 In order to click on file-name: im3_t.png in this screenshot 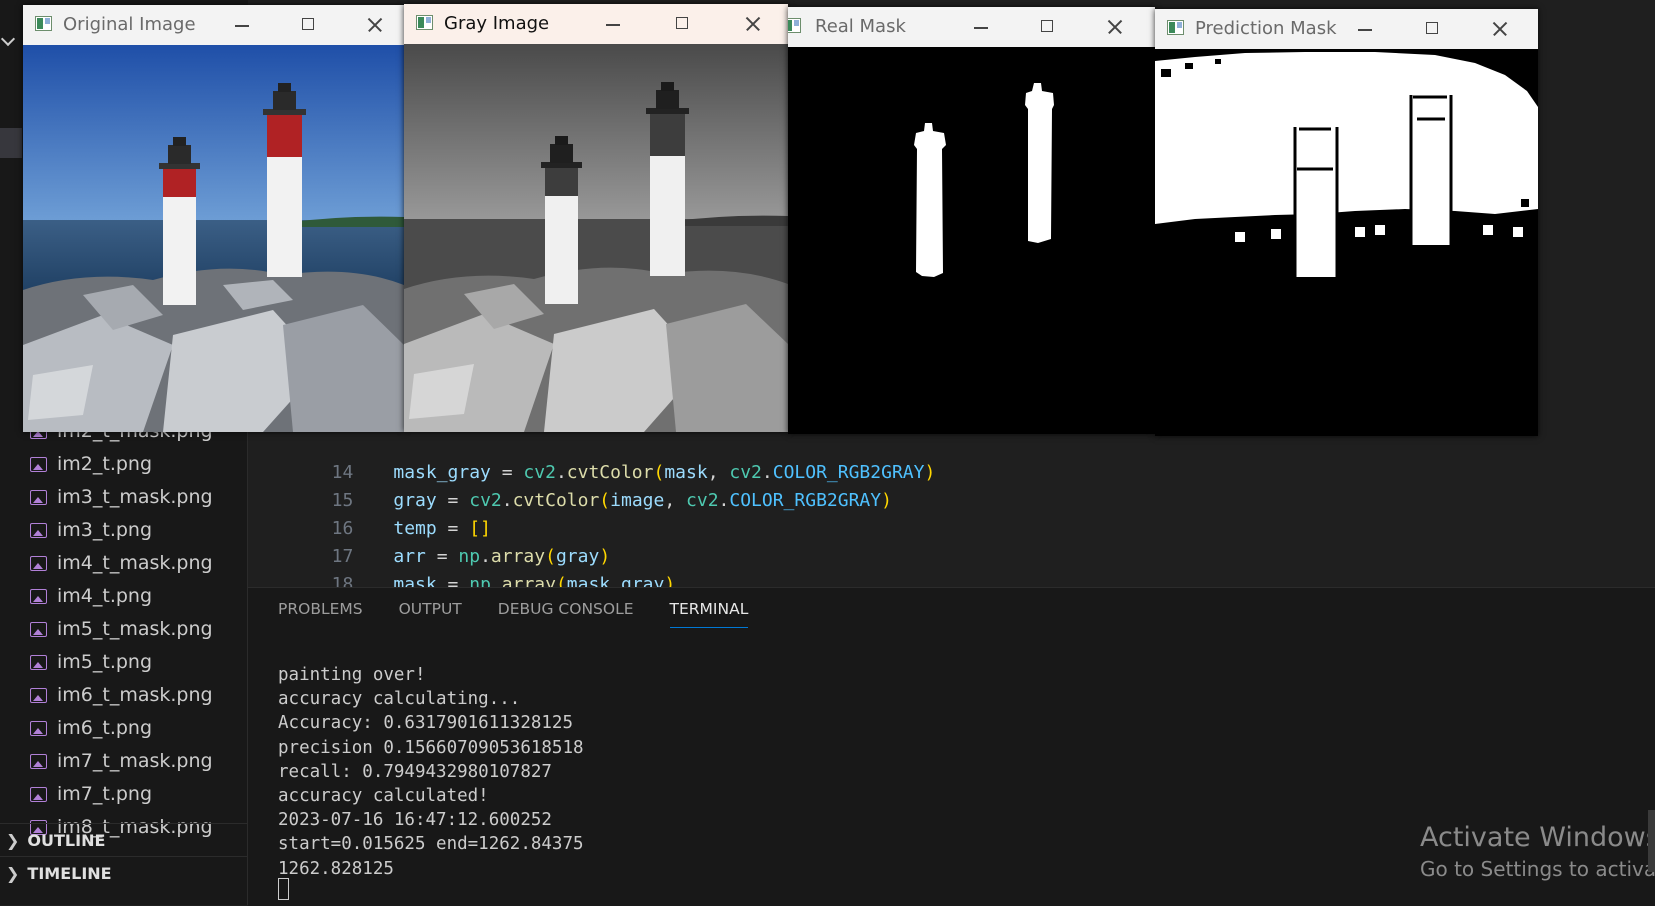, I will do `click(105, 530)`.